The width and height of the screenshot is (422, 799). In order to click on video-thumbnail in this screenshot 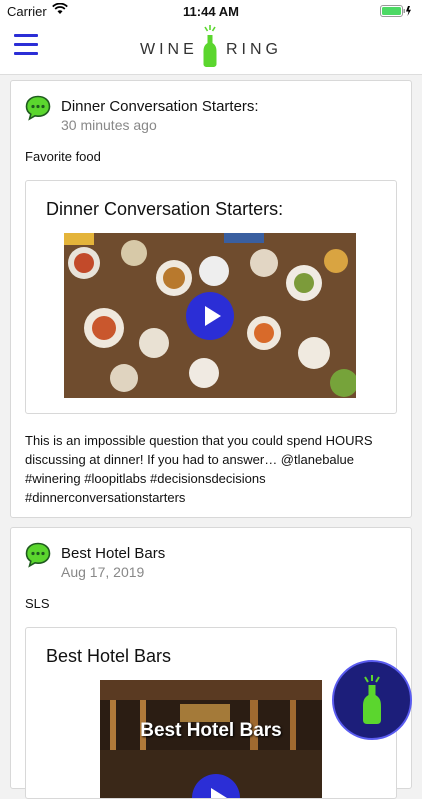, I will do `click(210, 315)`.